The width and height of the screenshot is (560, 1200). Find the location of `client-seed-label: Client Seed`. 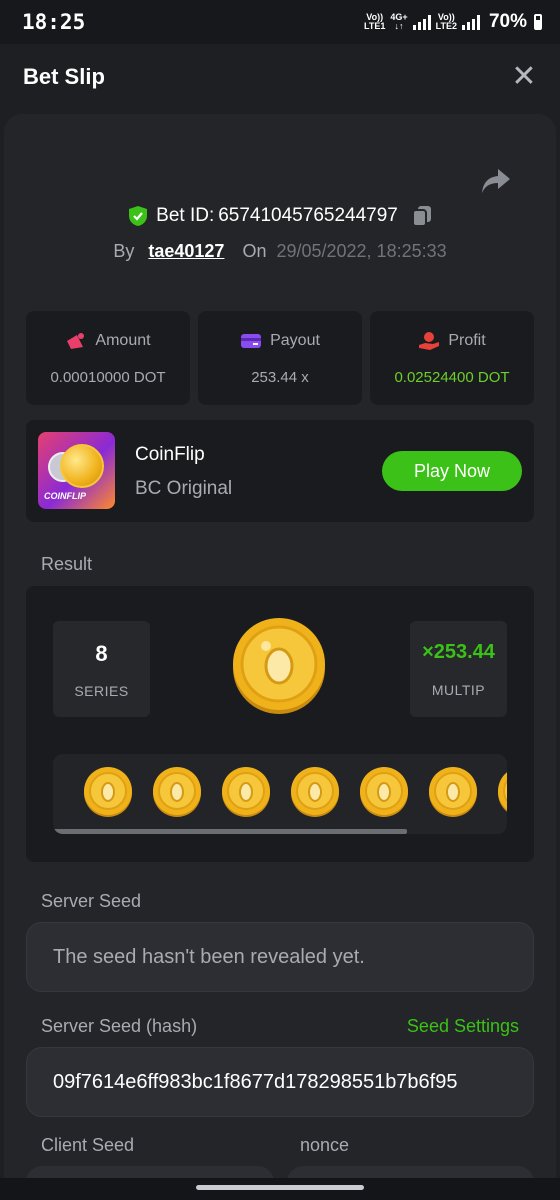

client-seed-label: Client Seed is located at coordinates (88, 1145).